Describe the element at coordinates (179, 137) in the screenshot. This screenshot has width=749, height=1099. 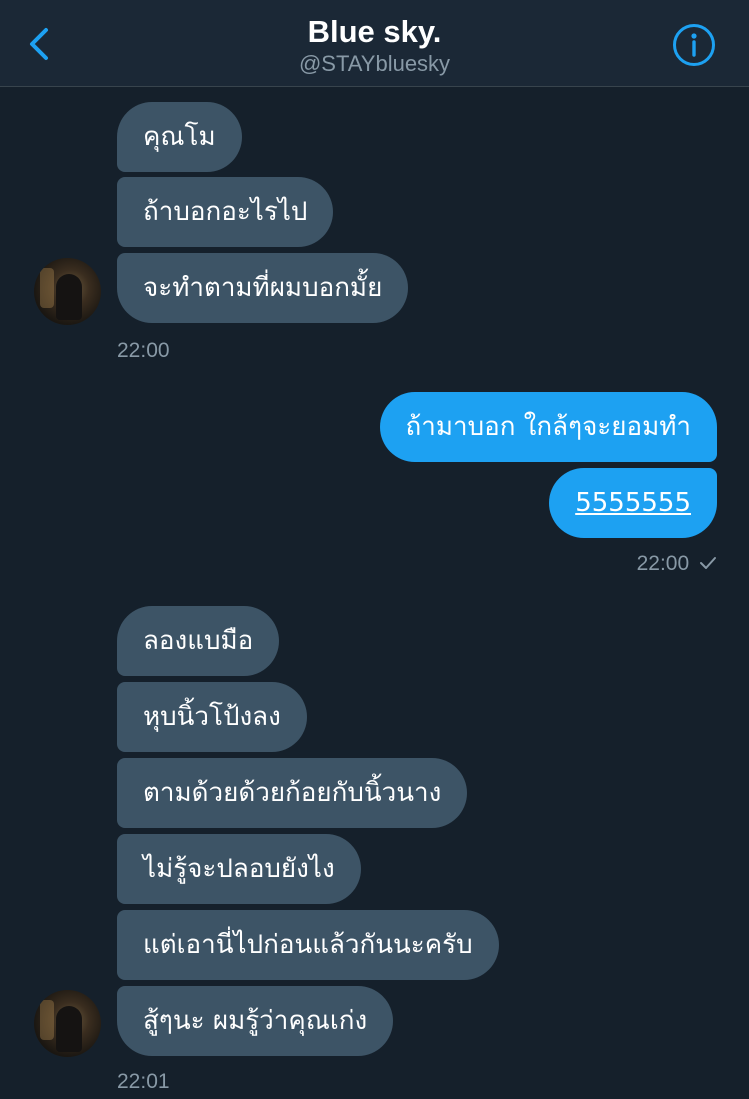
I see `incoming-message: คุณโม` at that location.